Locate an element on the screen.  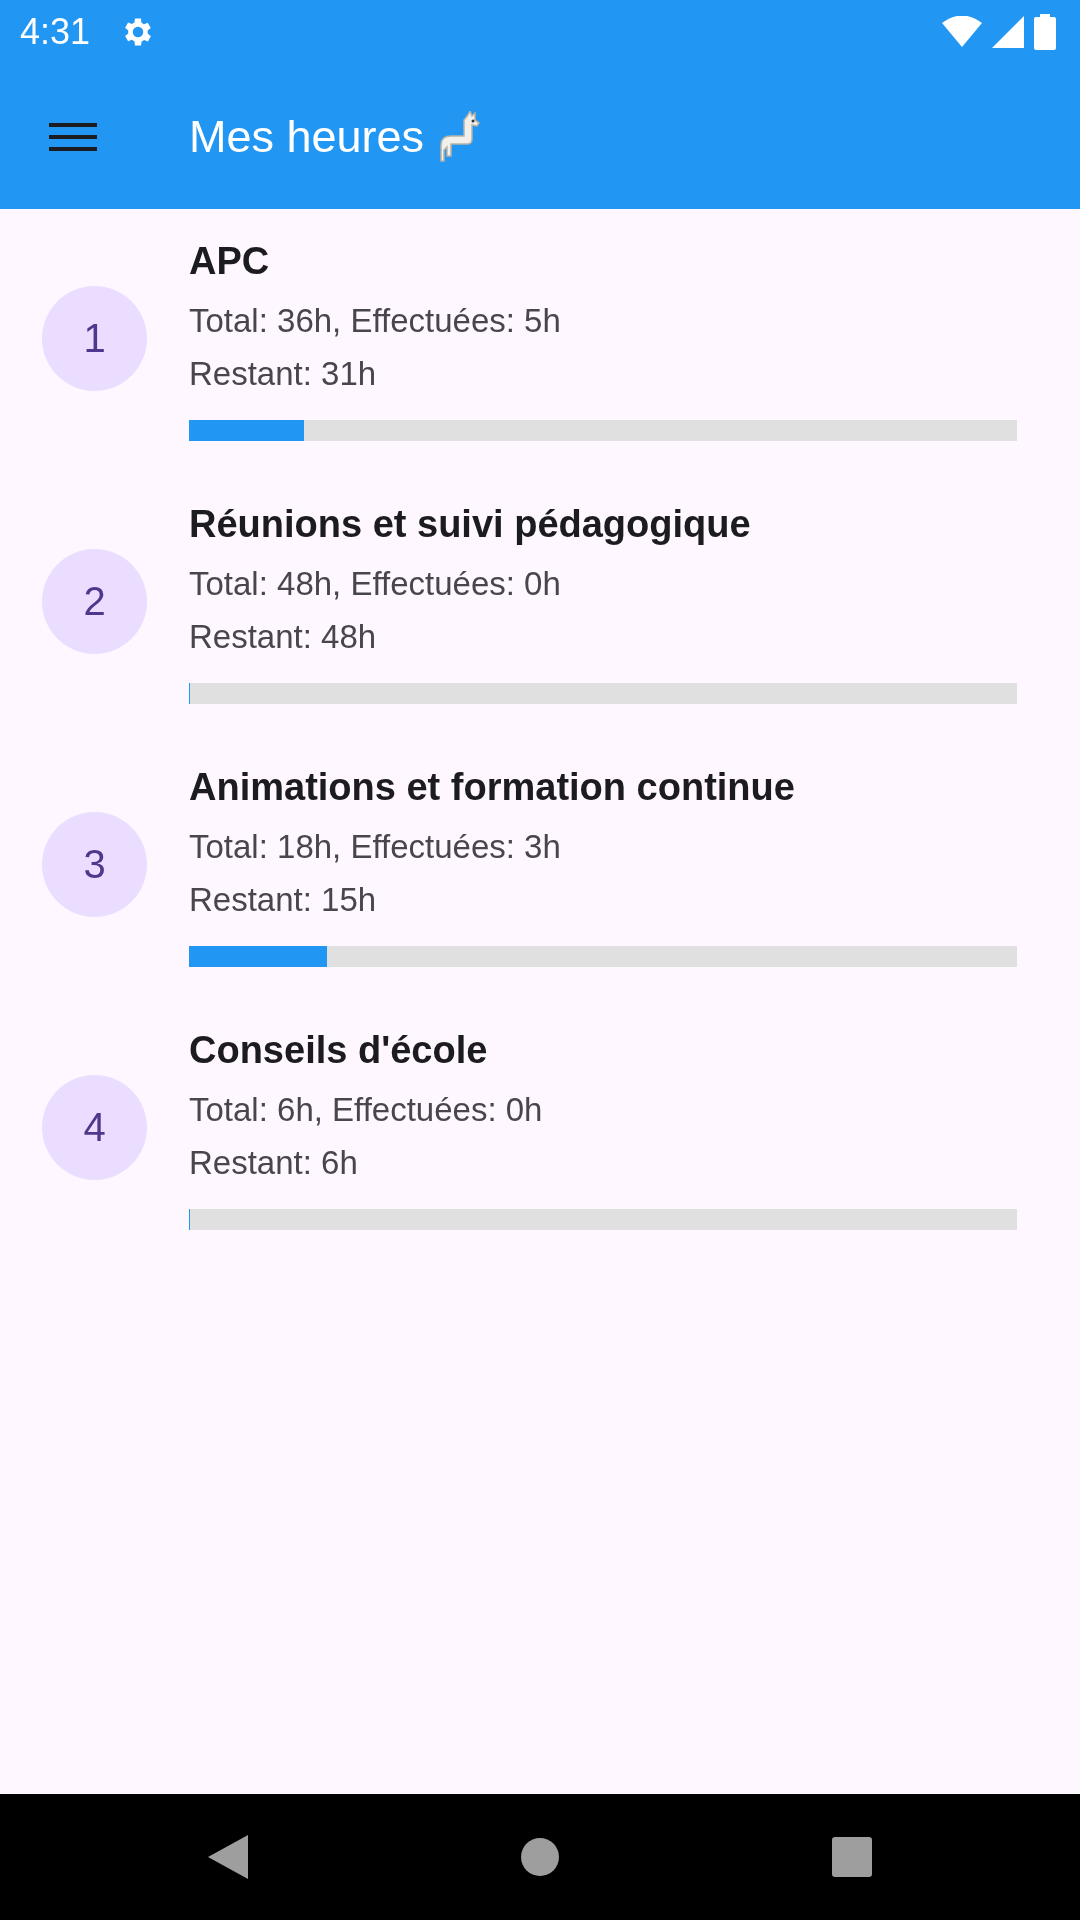
status-time: 4:31 is located at coordinates (55, 32).